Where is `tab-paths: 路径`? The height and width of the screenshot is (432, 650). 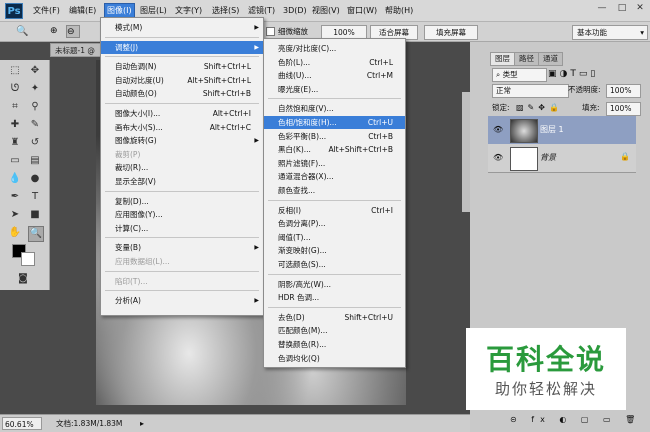 tab-paths: 路径 is located at coordinates (526, 59).